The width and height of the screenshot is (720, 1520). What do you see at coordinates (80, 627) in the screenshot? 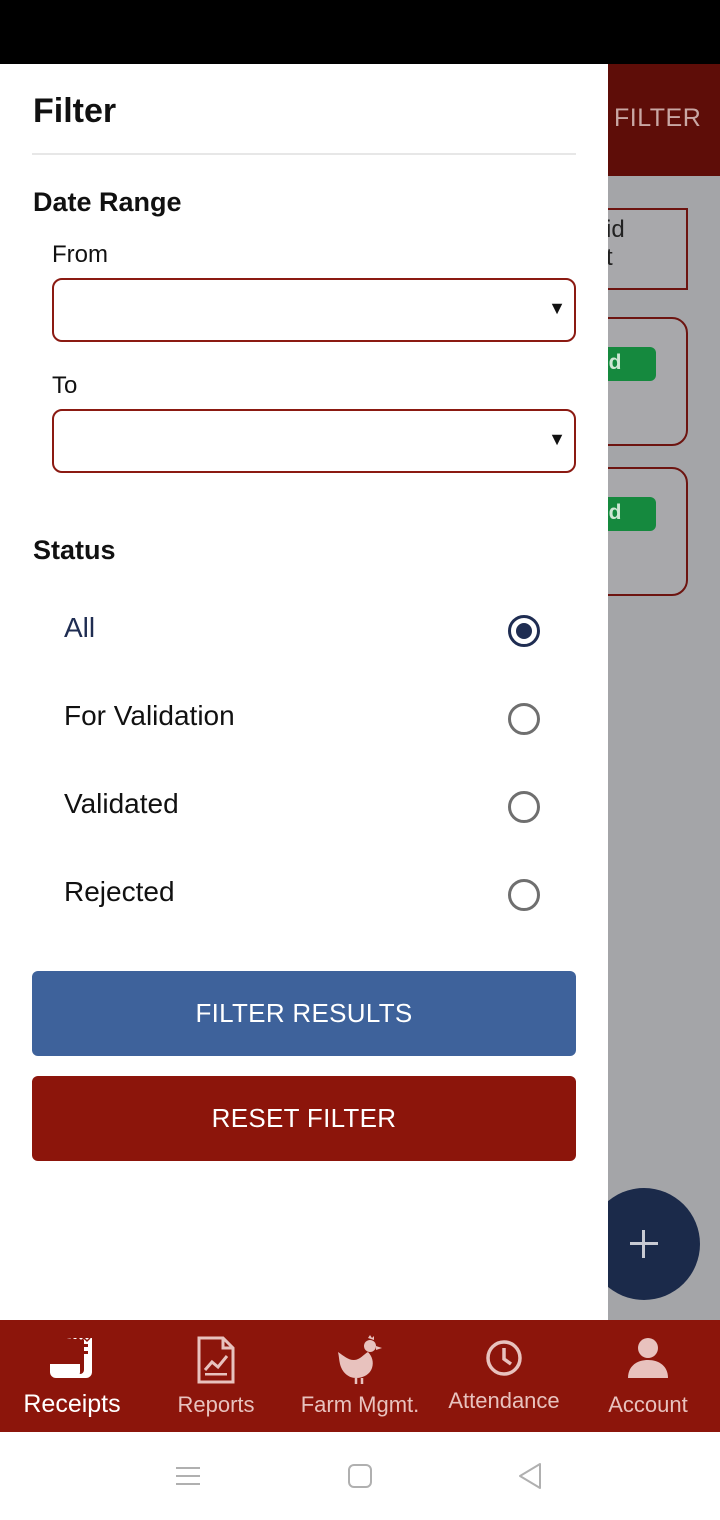
I see `radio-label: All` at bounding box center [80, 627].